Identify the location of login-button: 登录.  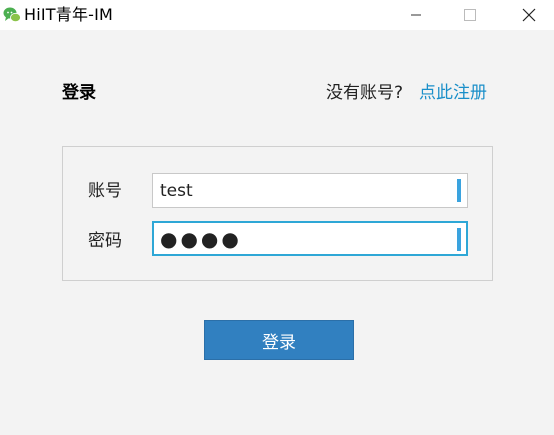
(279, 340).